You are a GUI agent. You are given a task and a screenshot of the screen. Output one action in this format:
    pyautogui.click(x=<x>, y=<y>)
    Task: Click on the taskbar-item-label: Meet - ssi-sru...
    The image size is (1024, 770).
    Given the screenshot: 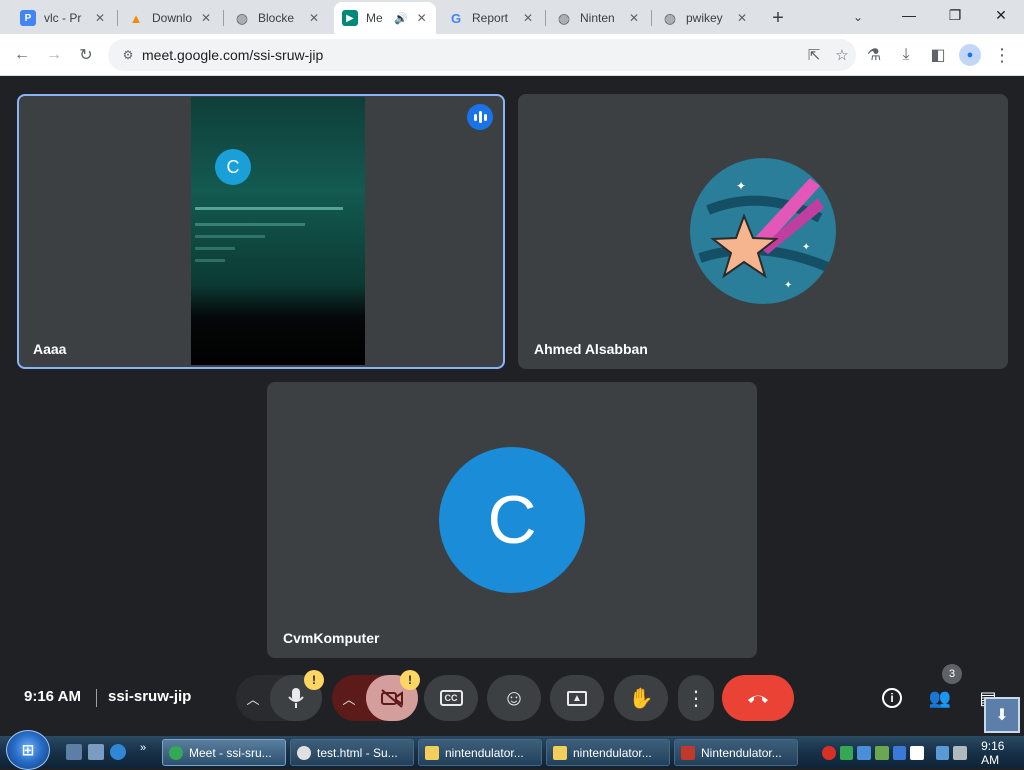 What is the action you would take?
    pyautogui.click(x=230, y=752)
    